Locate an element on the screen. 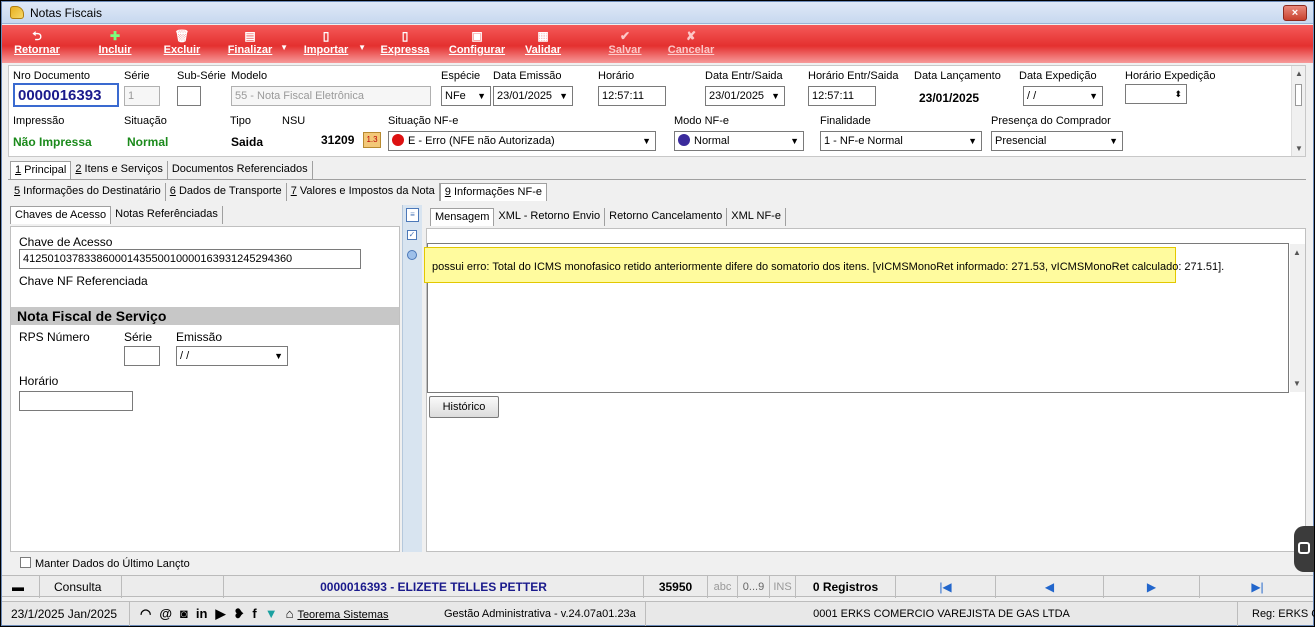  tab-retorno-cancelamento: Retorno Cancelamento is located at coordinates (666, 217).